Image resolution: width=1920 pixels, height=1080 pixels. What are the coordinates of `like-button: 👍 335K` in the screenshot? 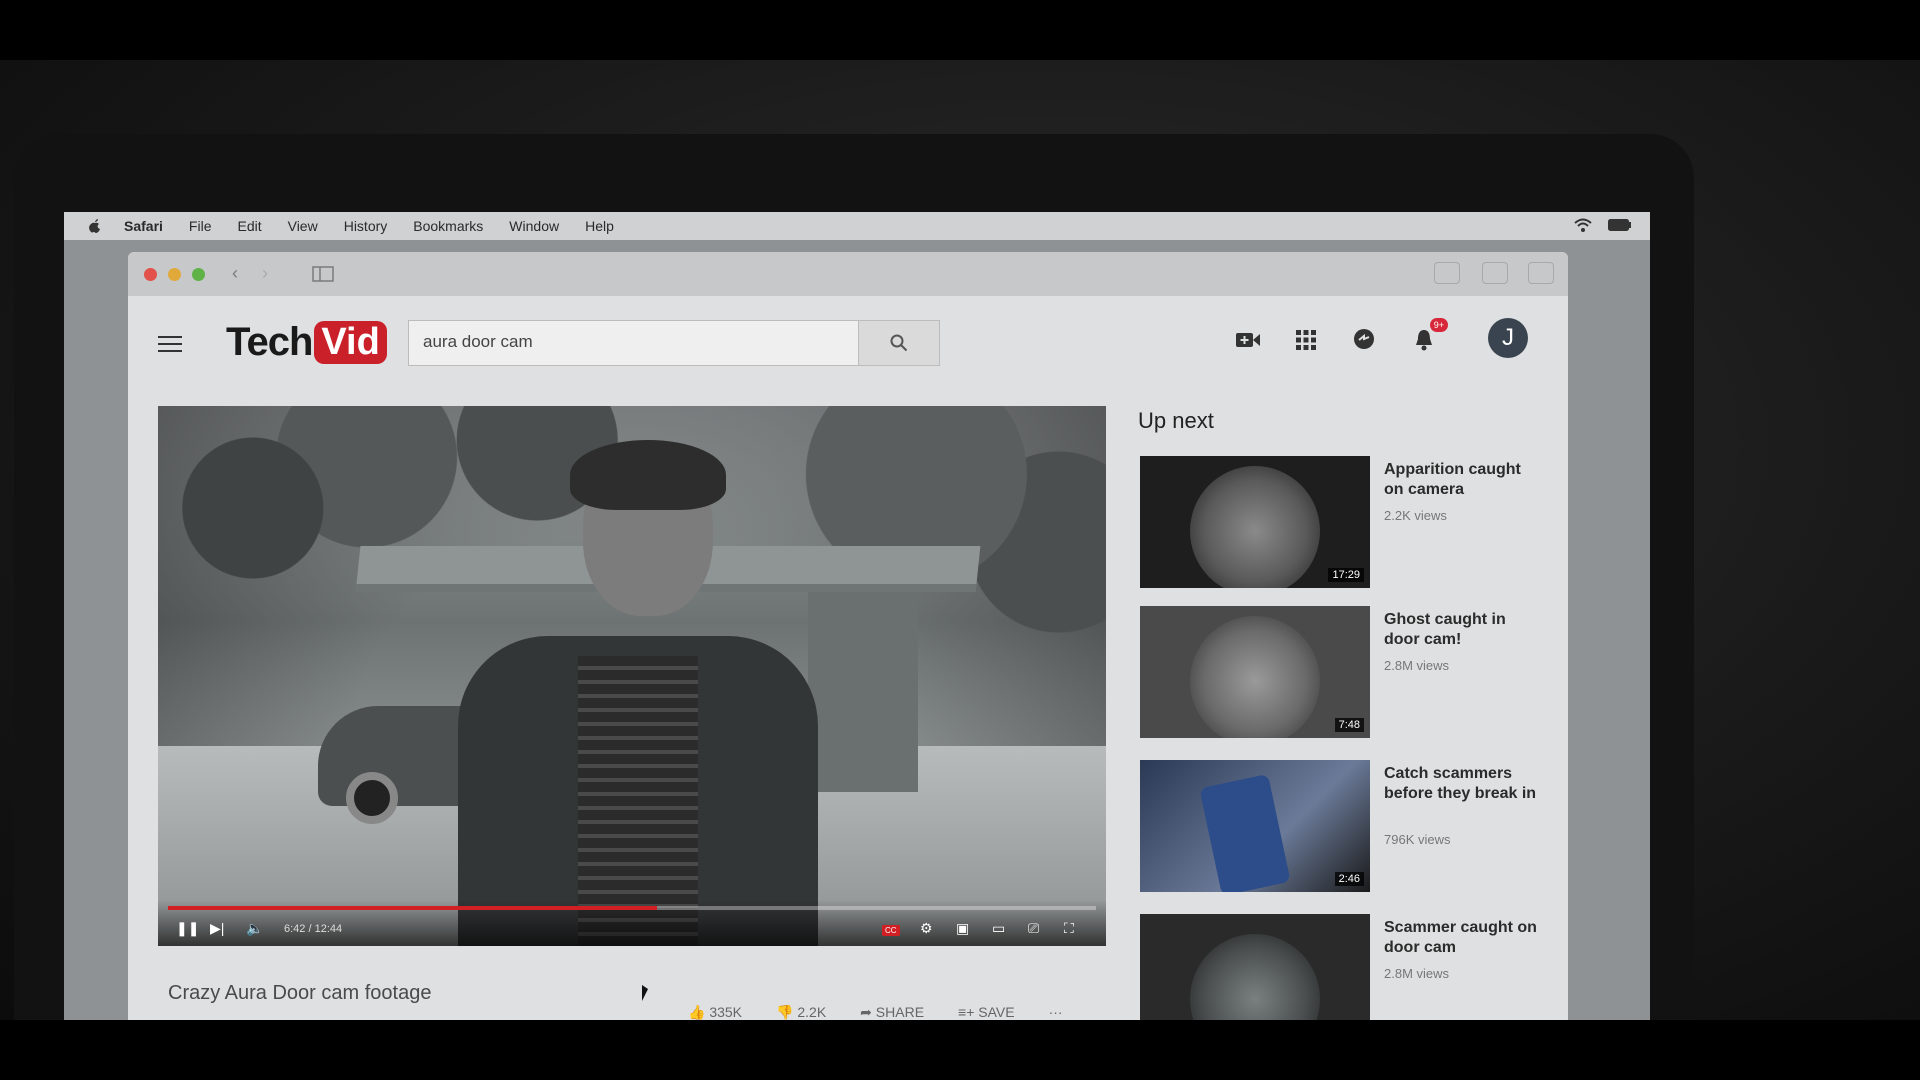 It's located at (715, 1012).